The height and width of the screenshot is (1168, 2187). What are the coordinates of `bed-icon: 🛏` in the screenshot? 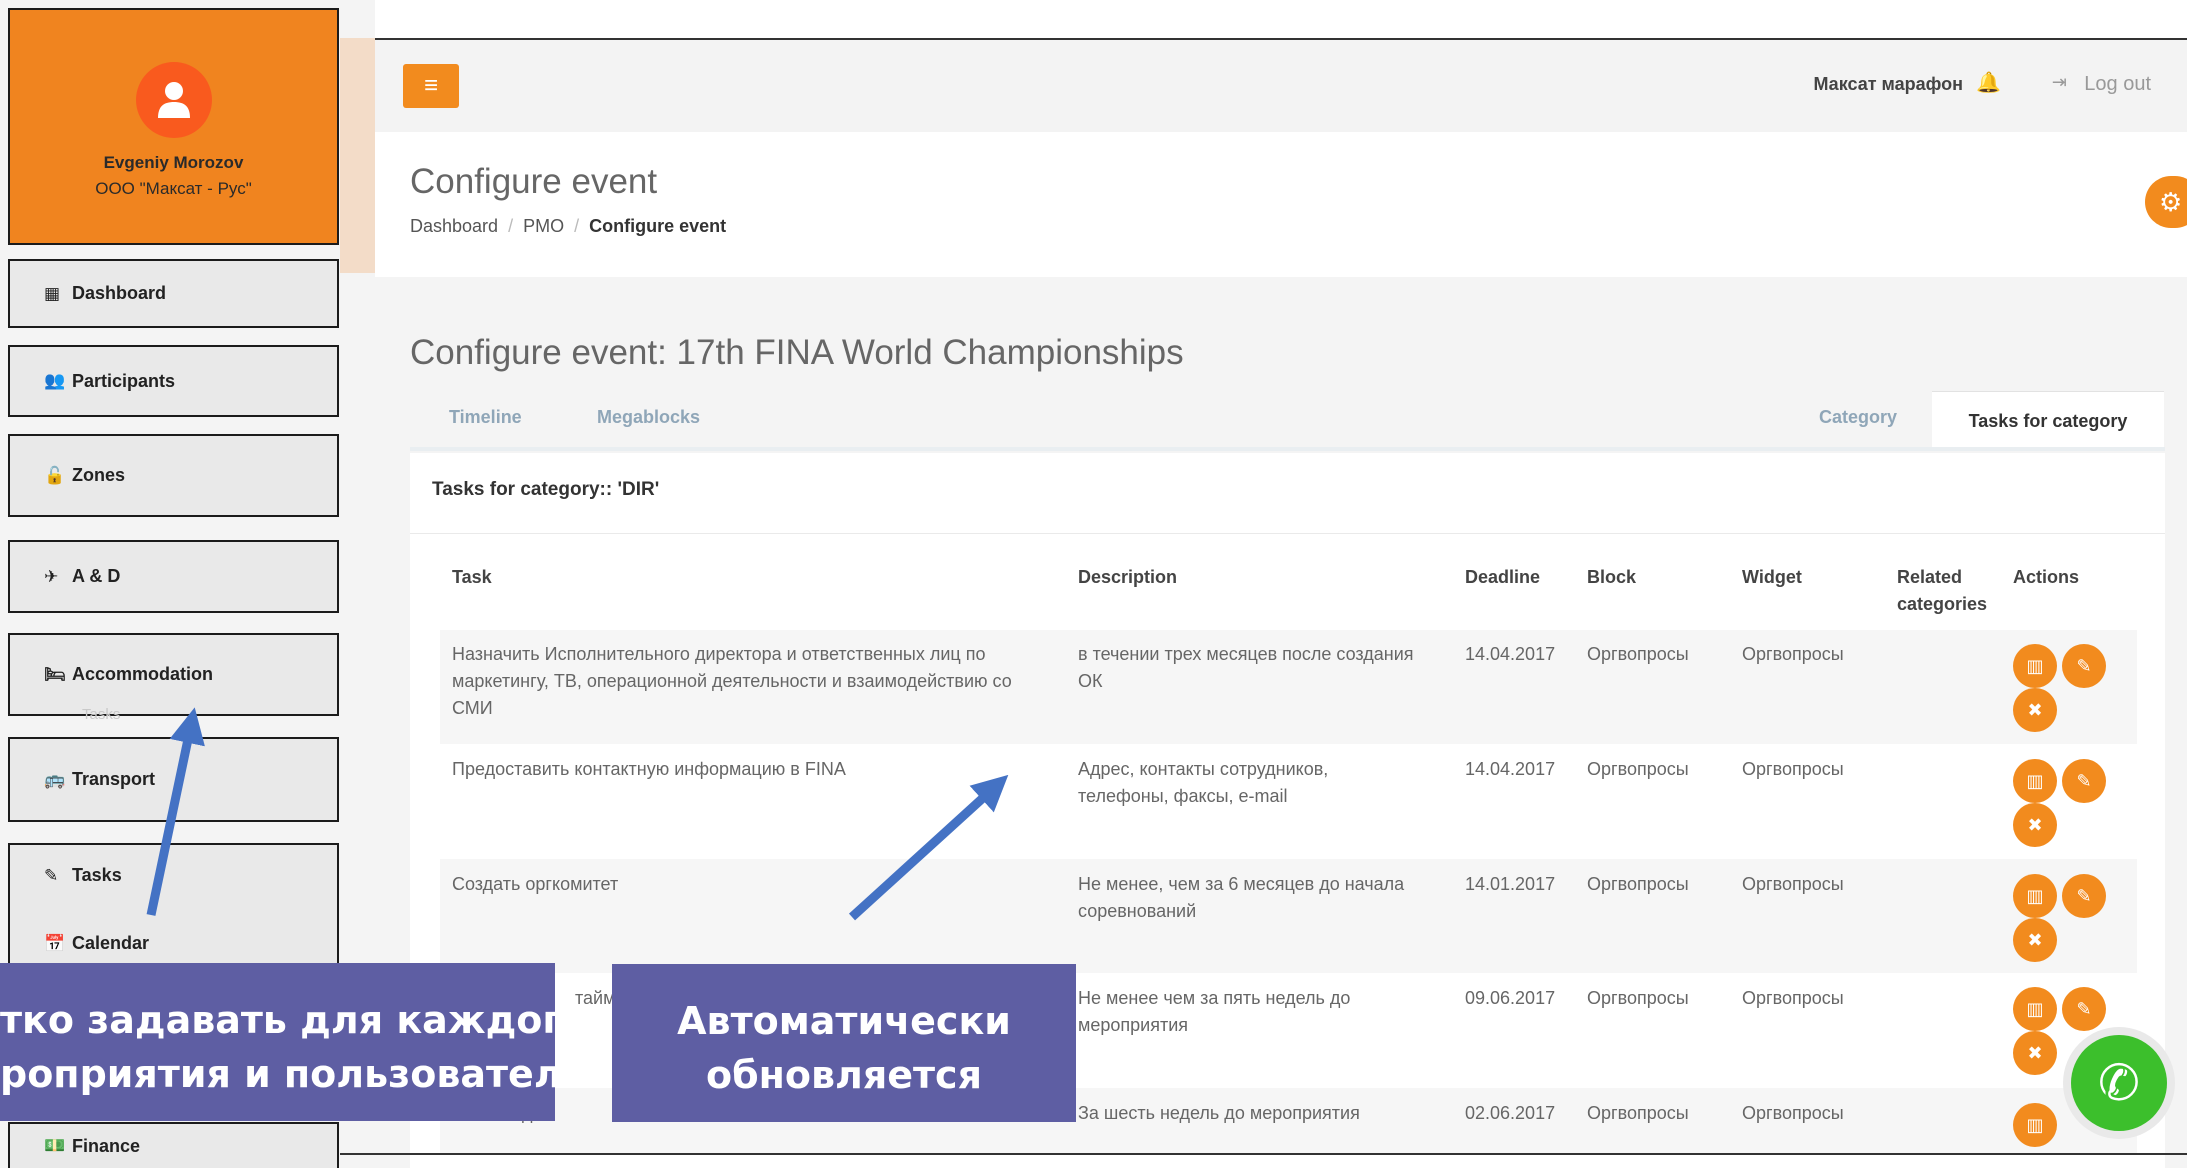 It's located at (55, 674).